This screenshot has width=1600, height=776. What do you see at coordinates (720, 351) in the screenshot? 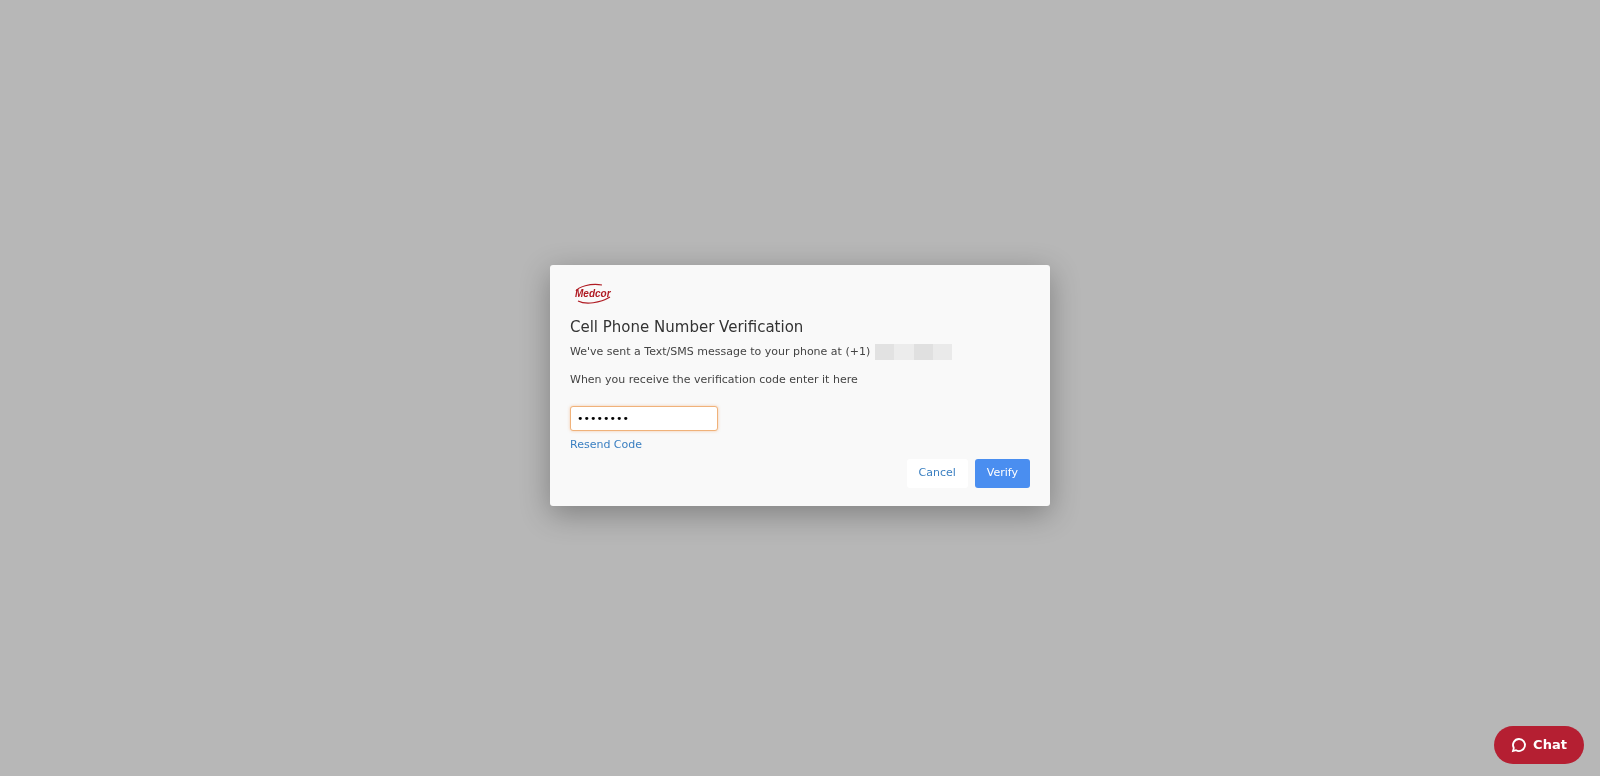
I see `message-text: We've sent a Text/SMS message to your phone at (+1)` at bounding box center [720, 351].